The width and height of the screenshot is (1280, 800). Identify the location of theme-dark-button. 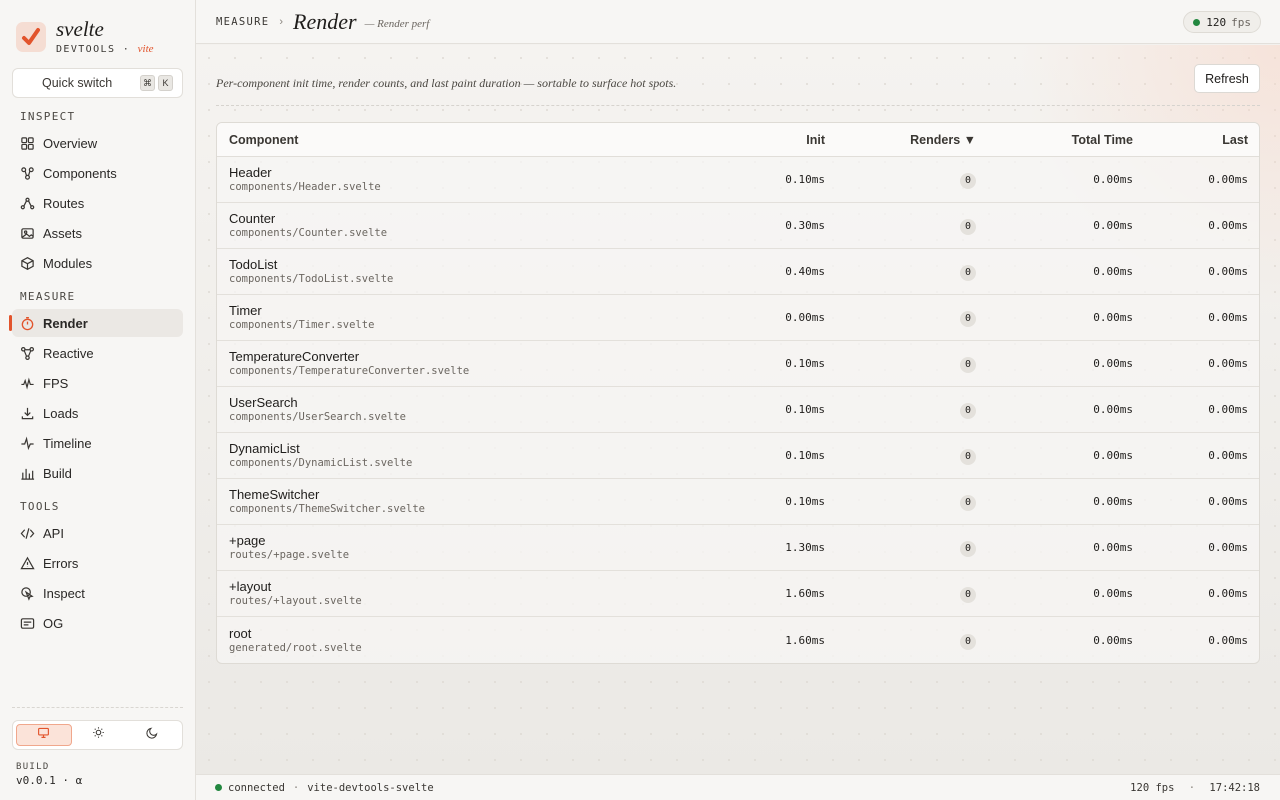
(152, 735).